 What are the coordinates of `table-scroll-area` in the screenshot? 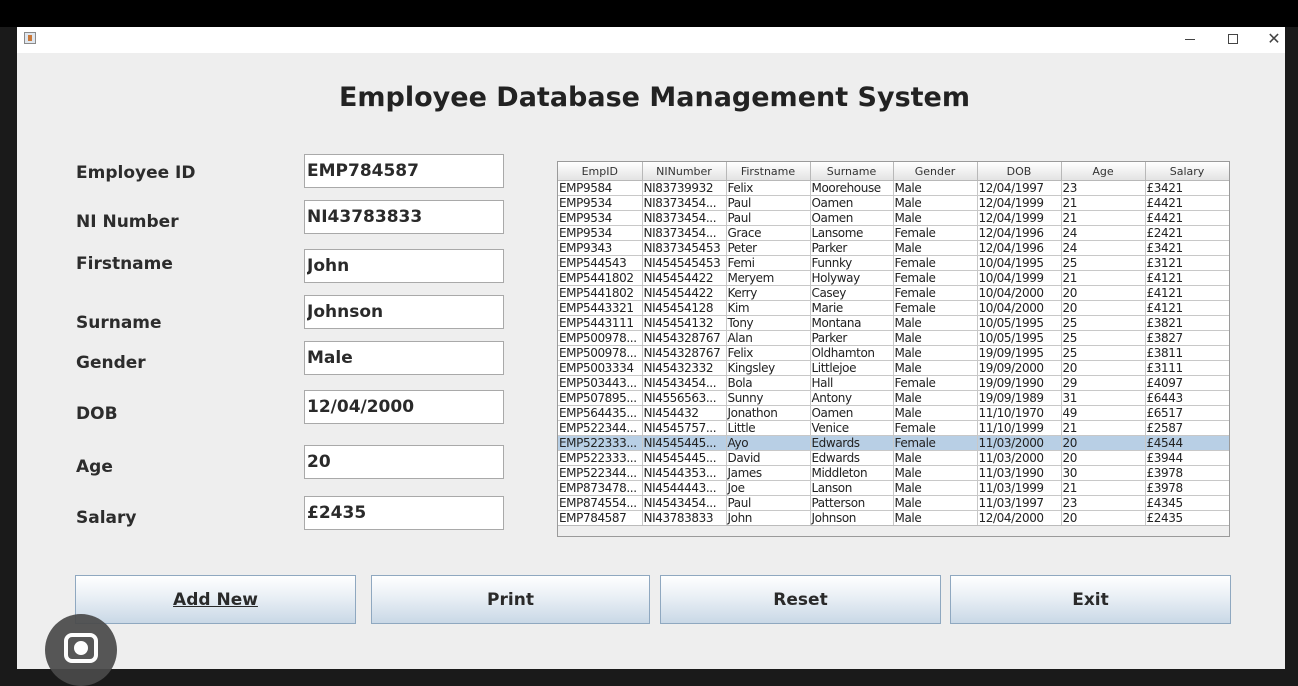 It's located at (893, 530).